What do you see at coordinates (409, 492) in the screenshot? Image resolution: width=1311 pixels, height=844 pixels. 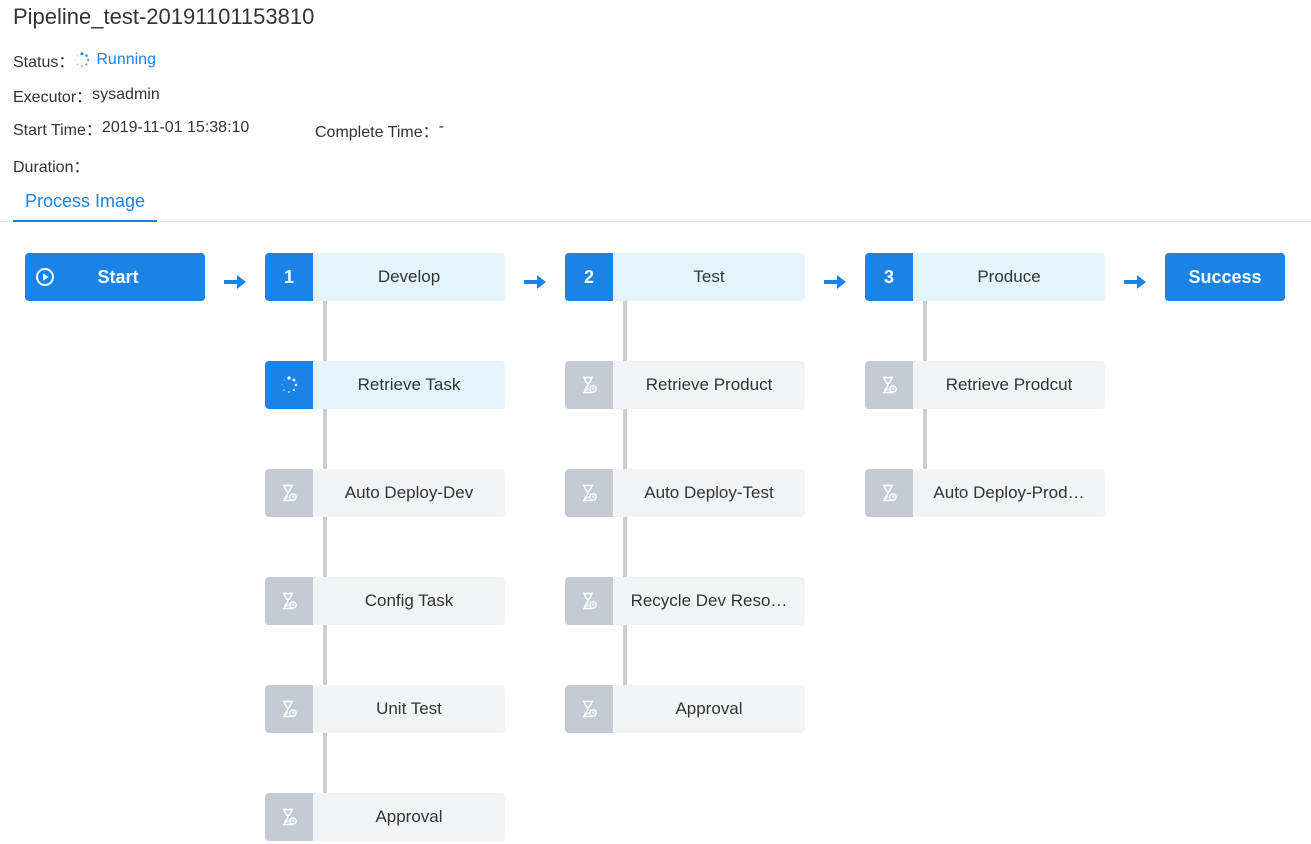 I see `task-name: Auto Deploy-Dev` at bounding box center [409, 492].